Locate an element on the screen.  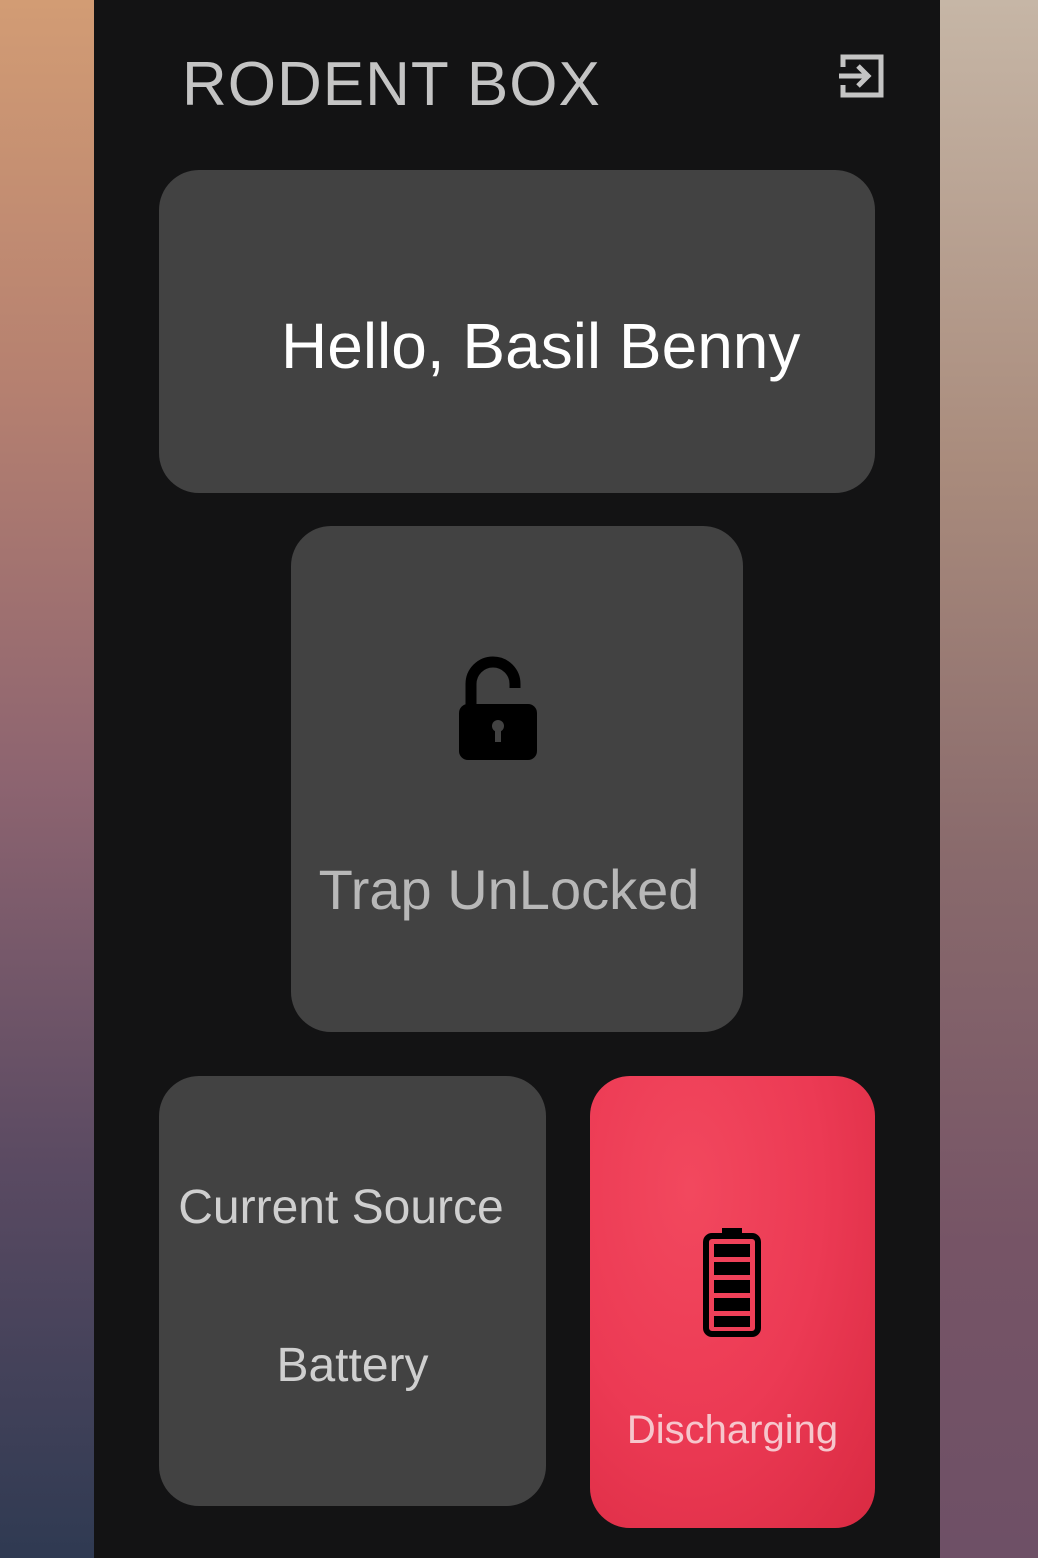
app-title: RODENT BOX is located at coordinates (391, 84).